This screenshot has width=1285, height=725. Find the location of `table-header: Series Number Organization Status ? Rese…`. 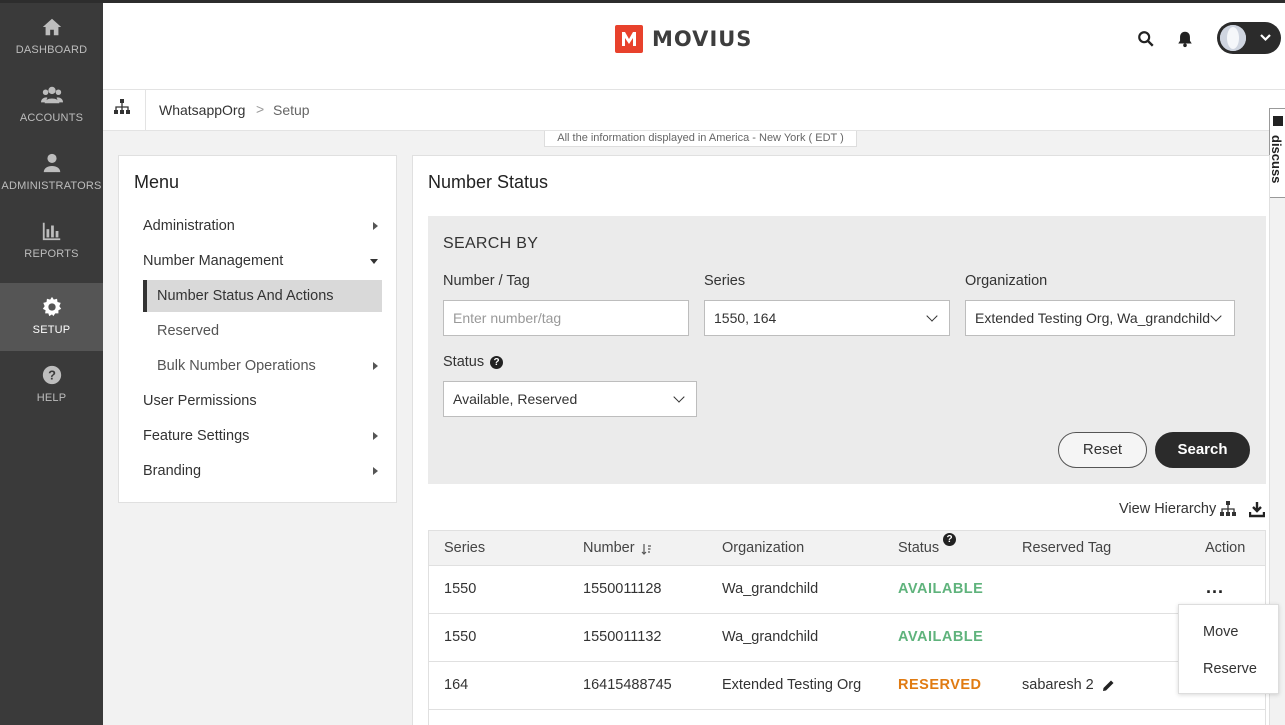

table-header: Series Number Organization Status ? Rese… is located at coordinates (847, 548).